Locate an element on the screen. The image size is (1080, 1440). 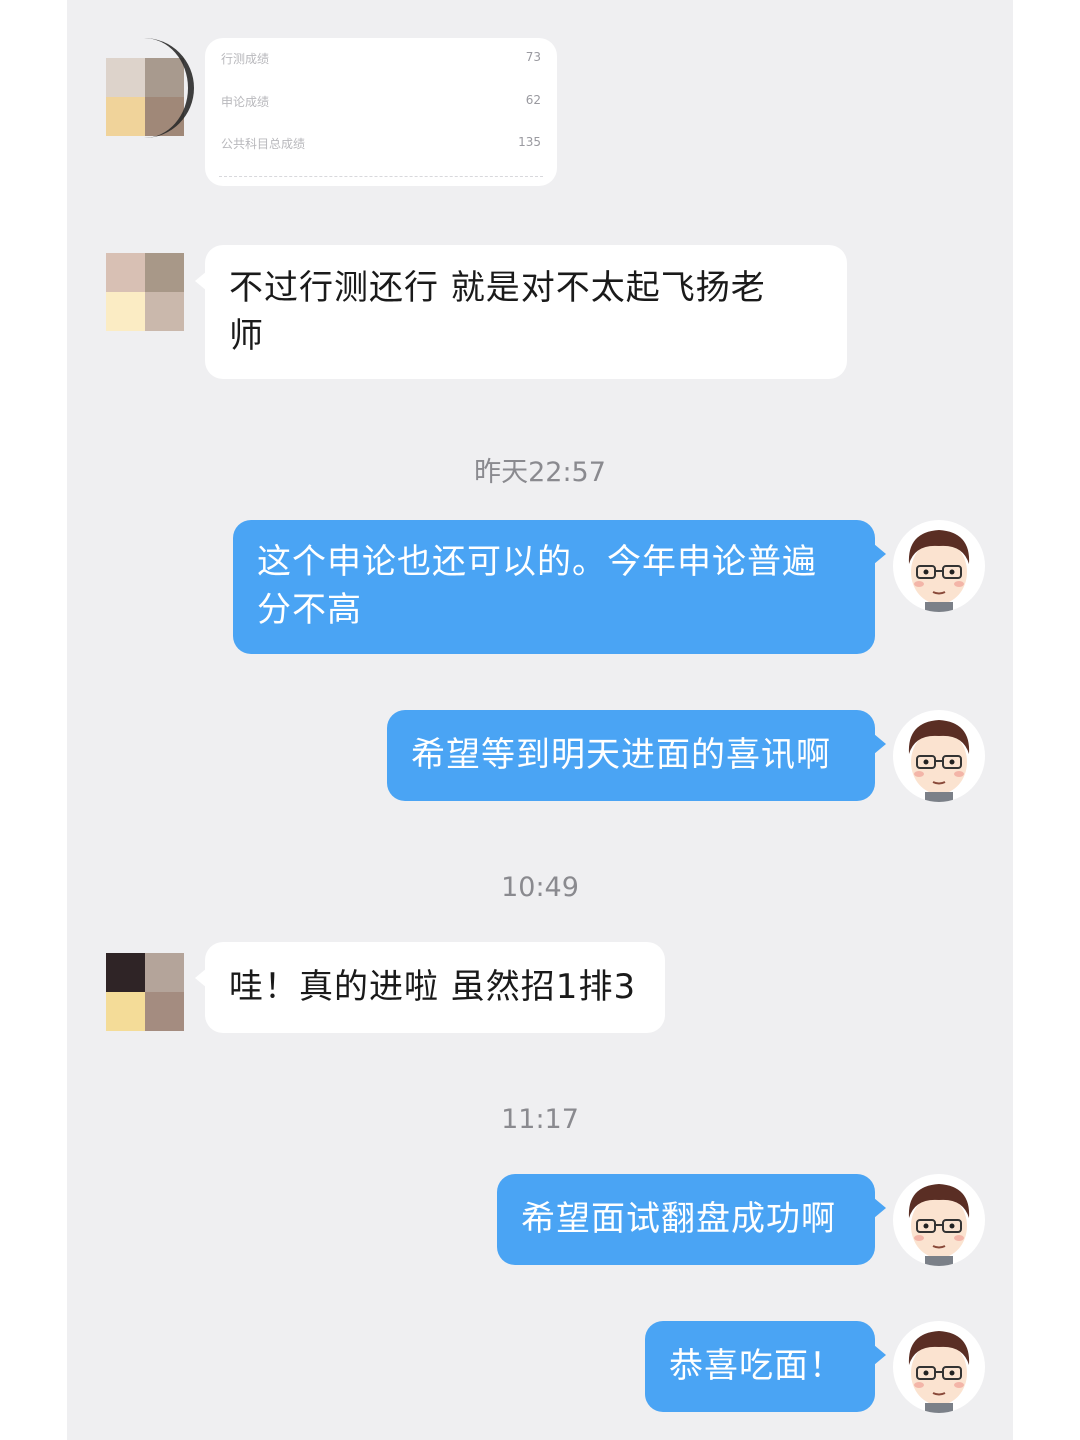
outgoing-message-bubble: 希望等到明天进面的喜讯啊 is located at coordinates (636, 755).